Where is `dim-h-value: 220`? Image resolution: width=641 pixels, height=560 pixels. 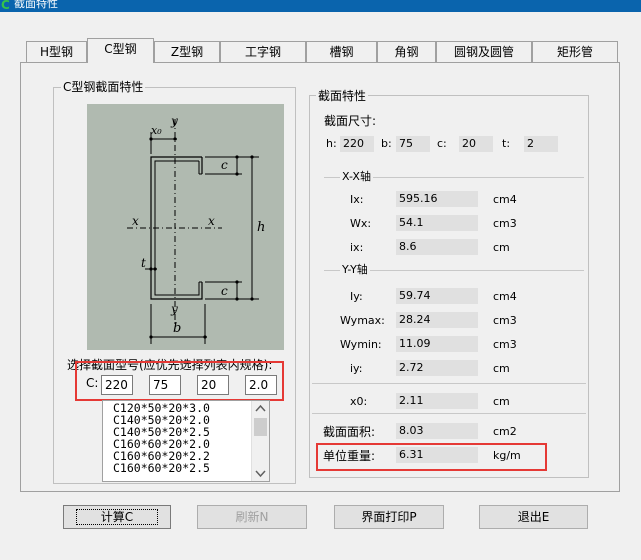
dim-h-value: 220 is located at coordinates (357, 144).